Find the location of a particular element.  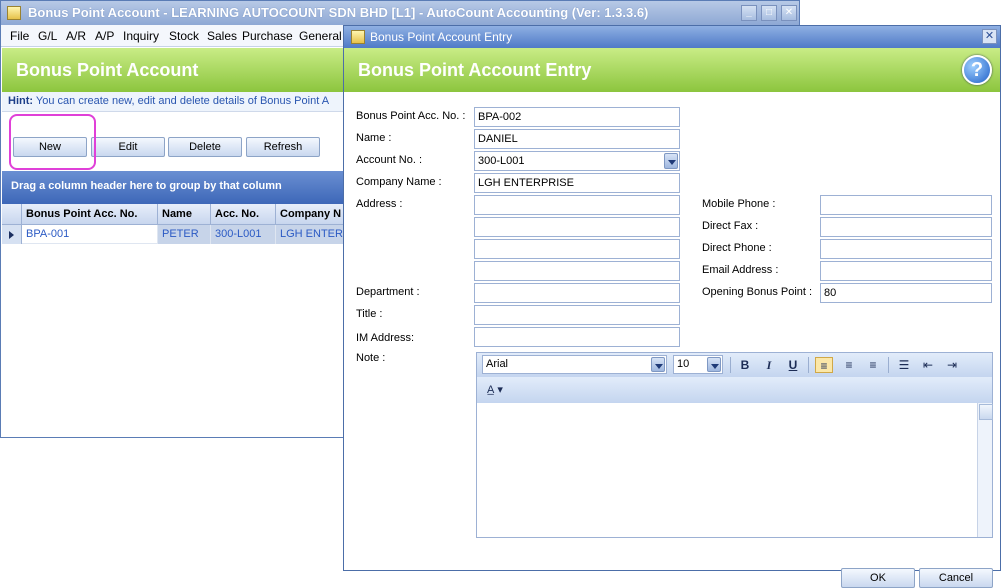

direct-fax-field is located at coordinates (906, 227).